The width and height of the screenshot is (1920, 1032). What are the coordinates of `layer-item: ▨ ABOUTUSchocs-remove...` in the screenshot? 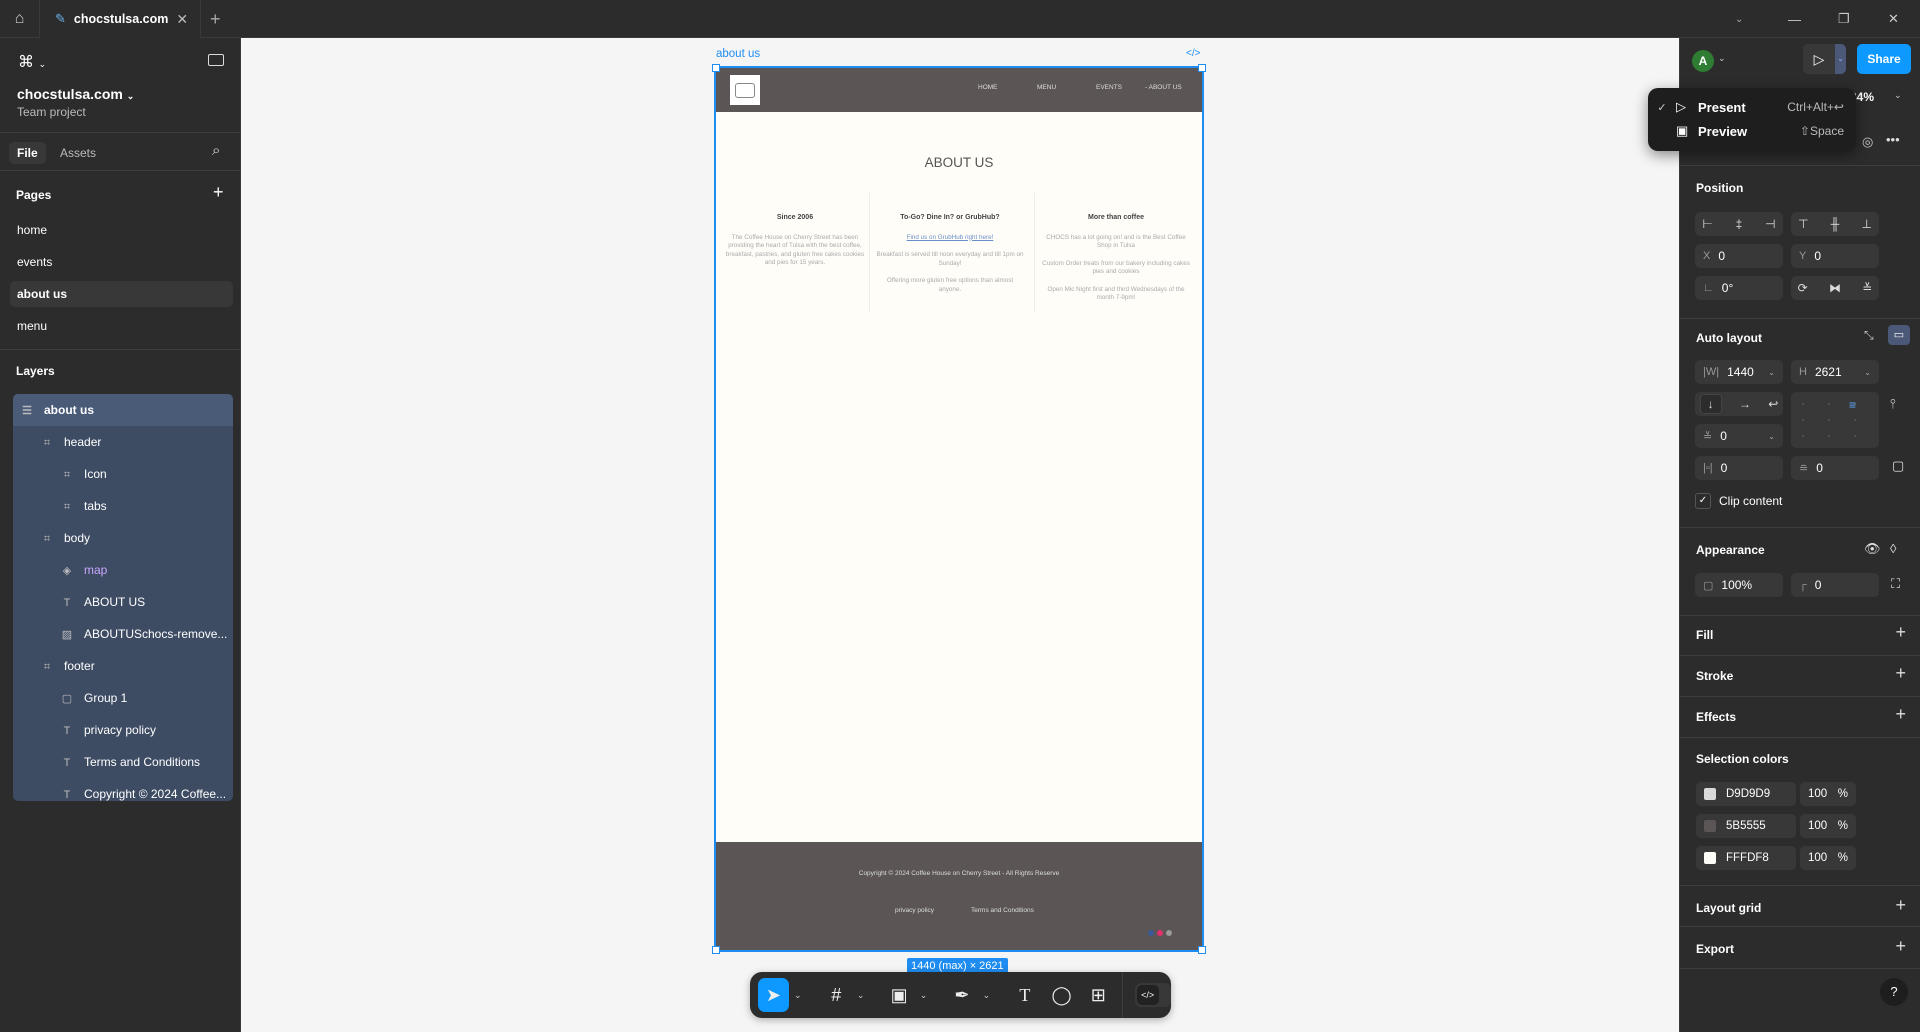 It's located at (123, 634).